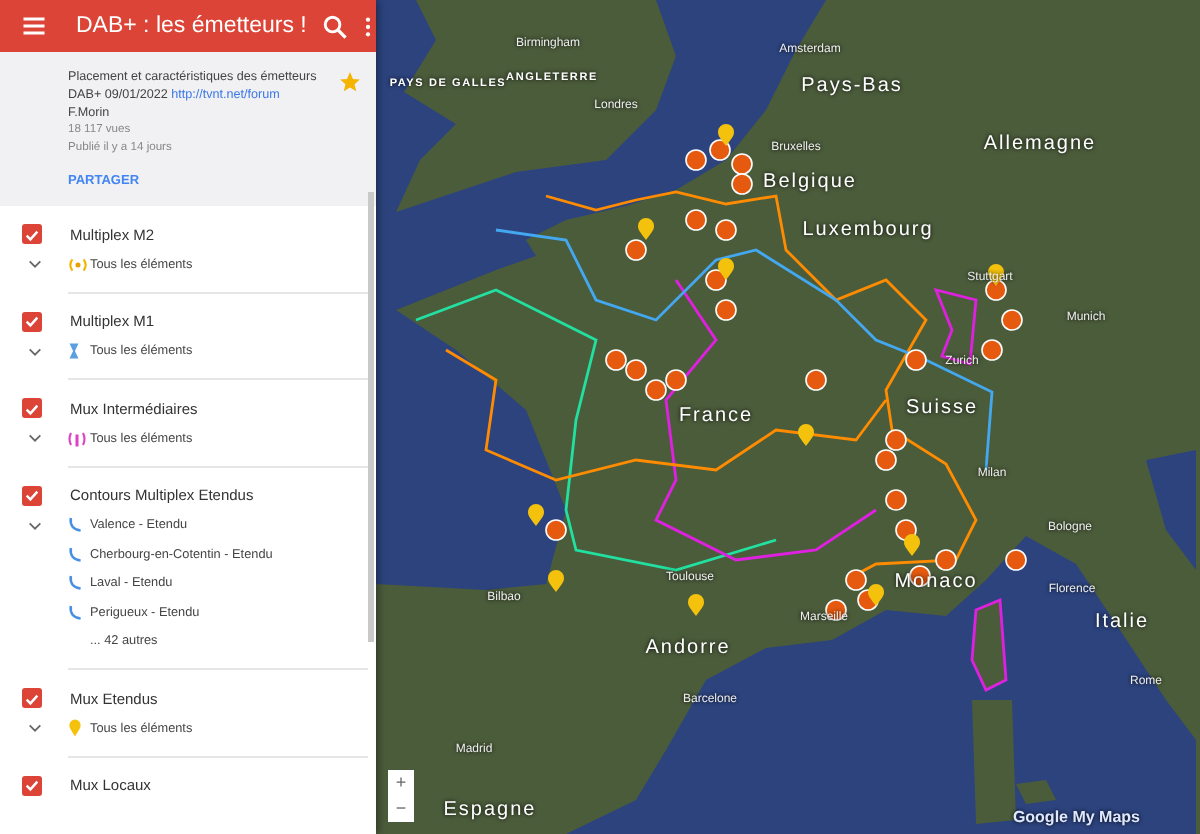 The width and height of the screenshot is (1200, 834). I want to click on antenna-icon, so click(77, 438).